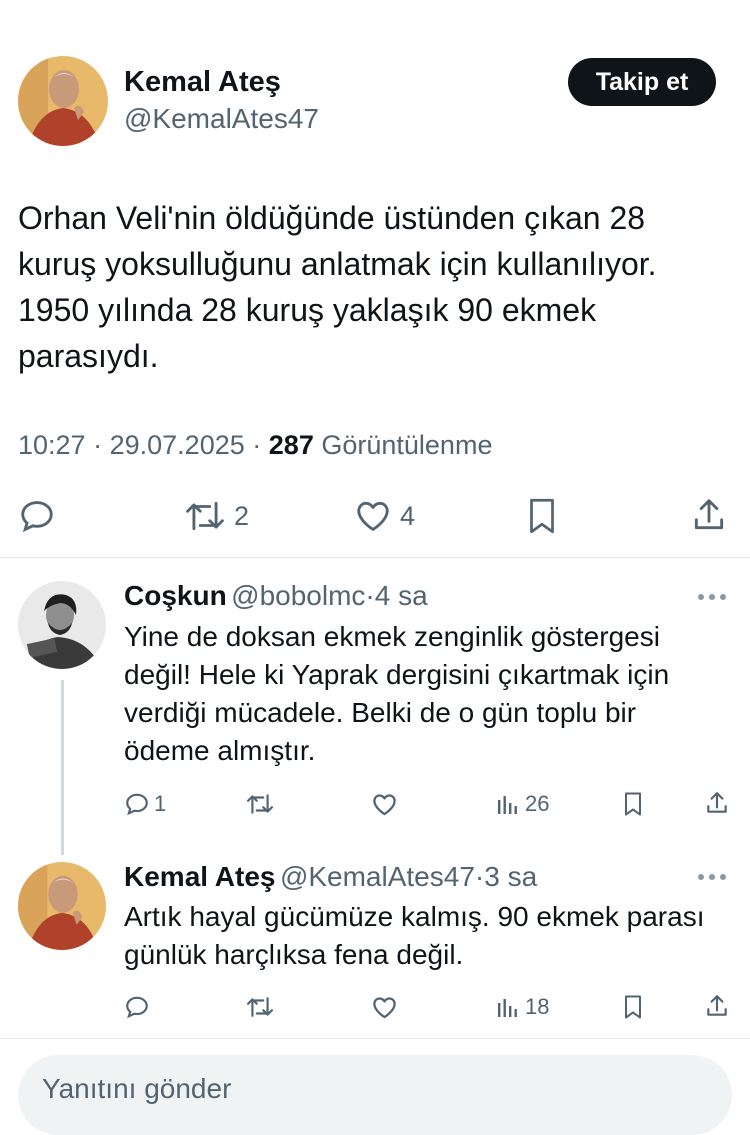 The height and width of the screenshot is (1135, 750). I want to click on views-count: 287, so click(291, 445).